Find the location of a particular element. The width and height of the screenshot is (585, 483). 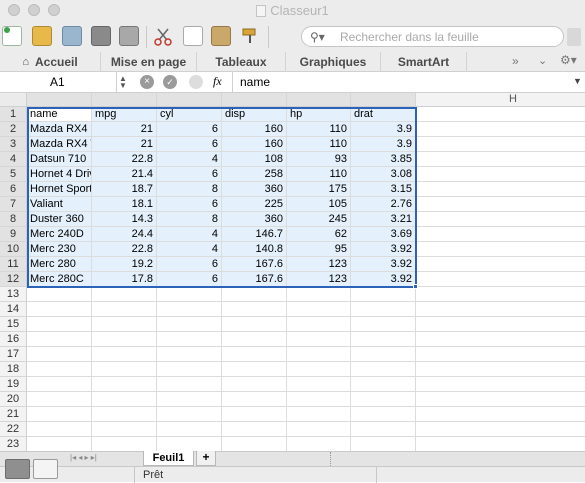

copy-icon is located at coordinates (193, 36).